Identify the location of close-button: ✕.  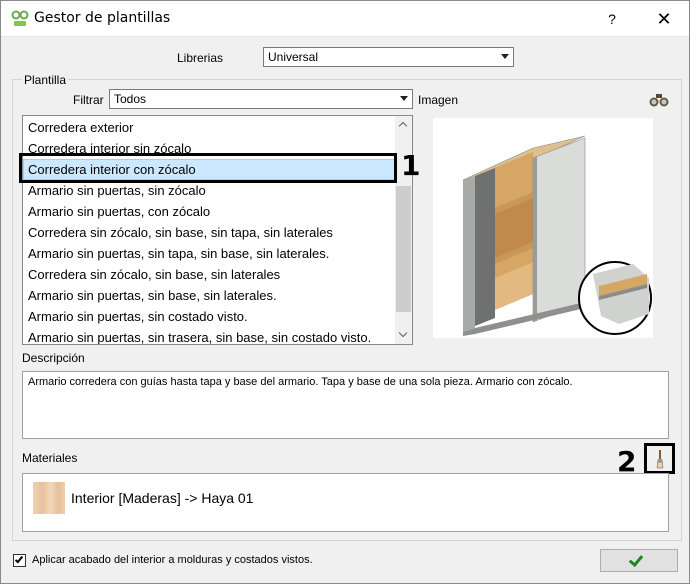
(664, 19).